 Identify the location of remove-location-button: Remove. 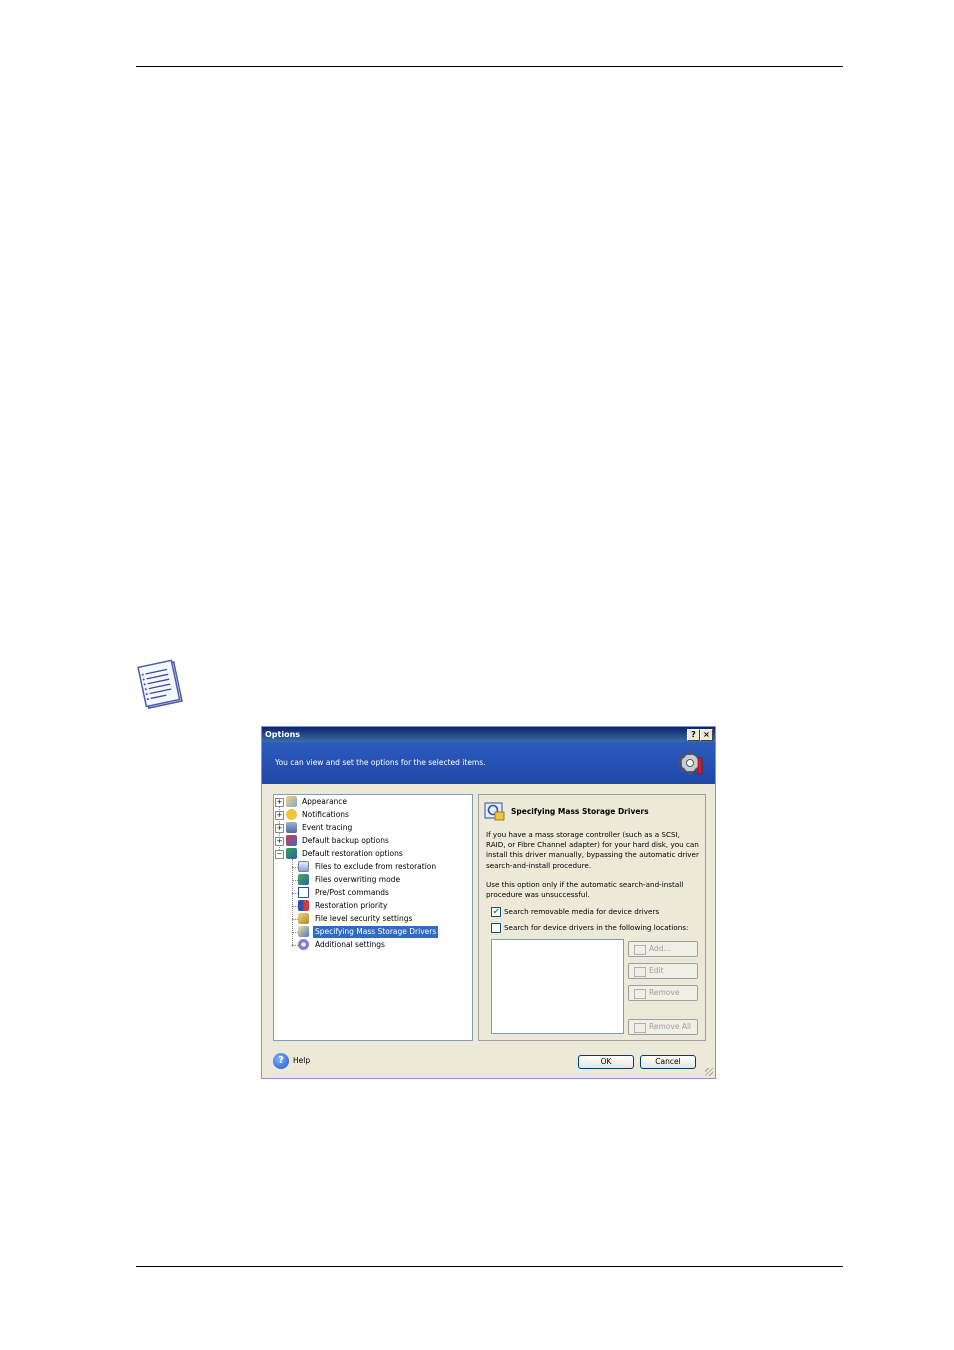
(663, 993).